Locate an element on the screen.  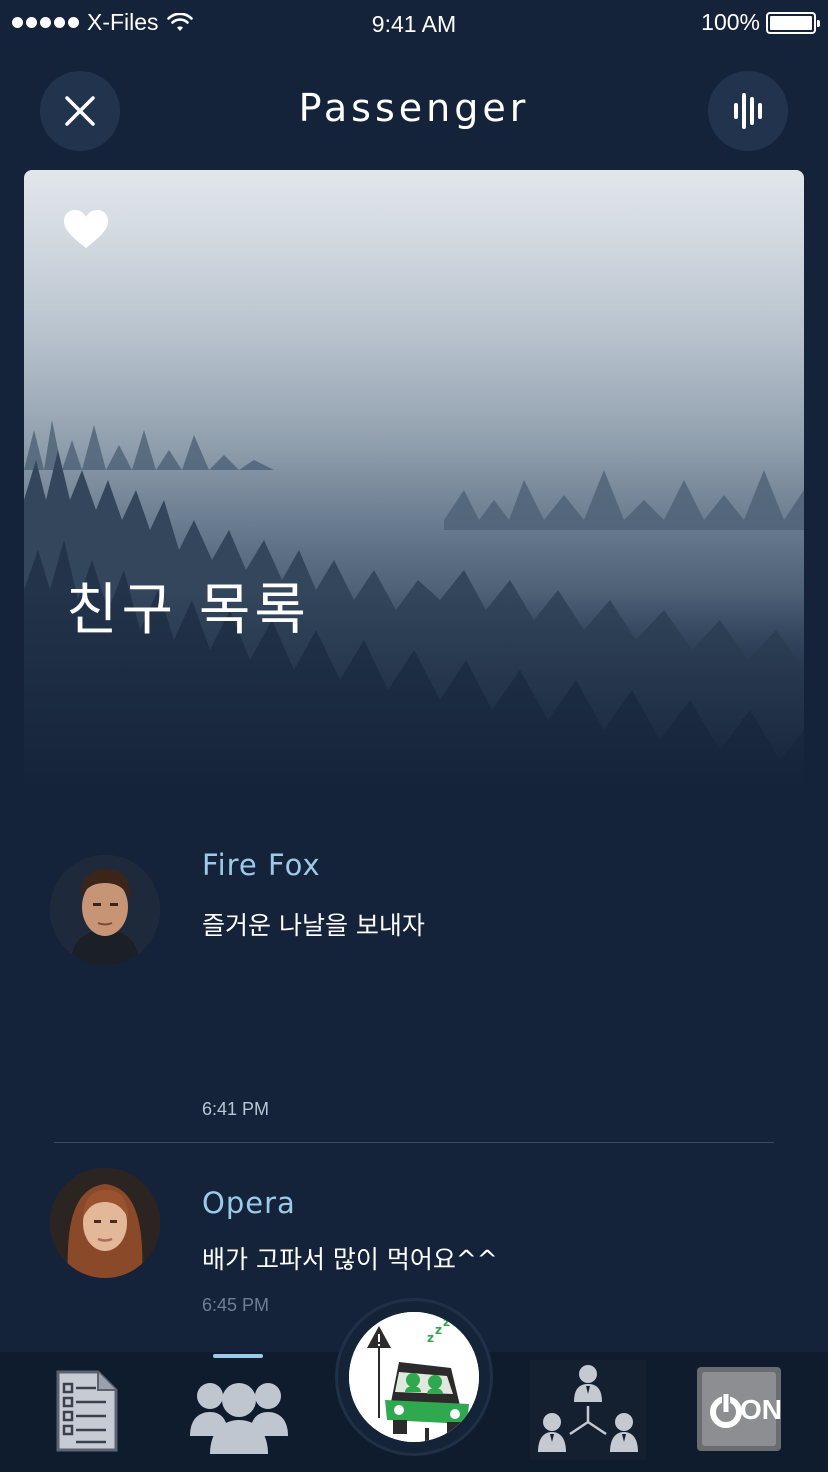
tab-organization is located at coordinates (588, 1412).